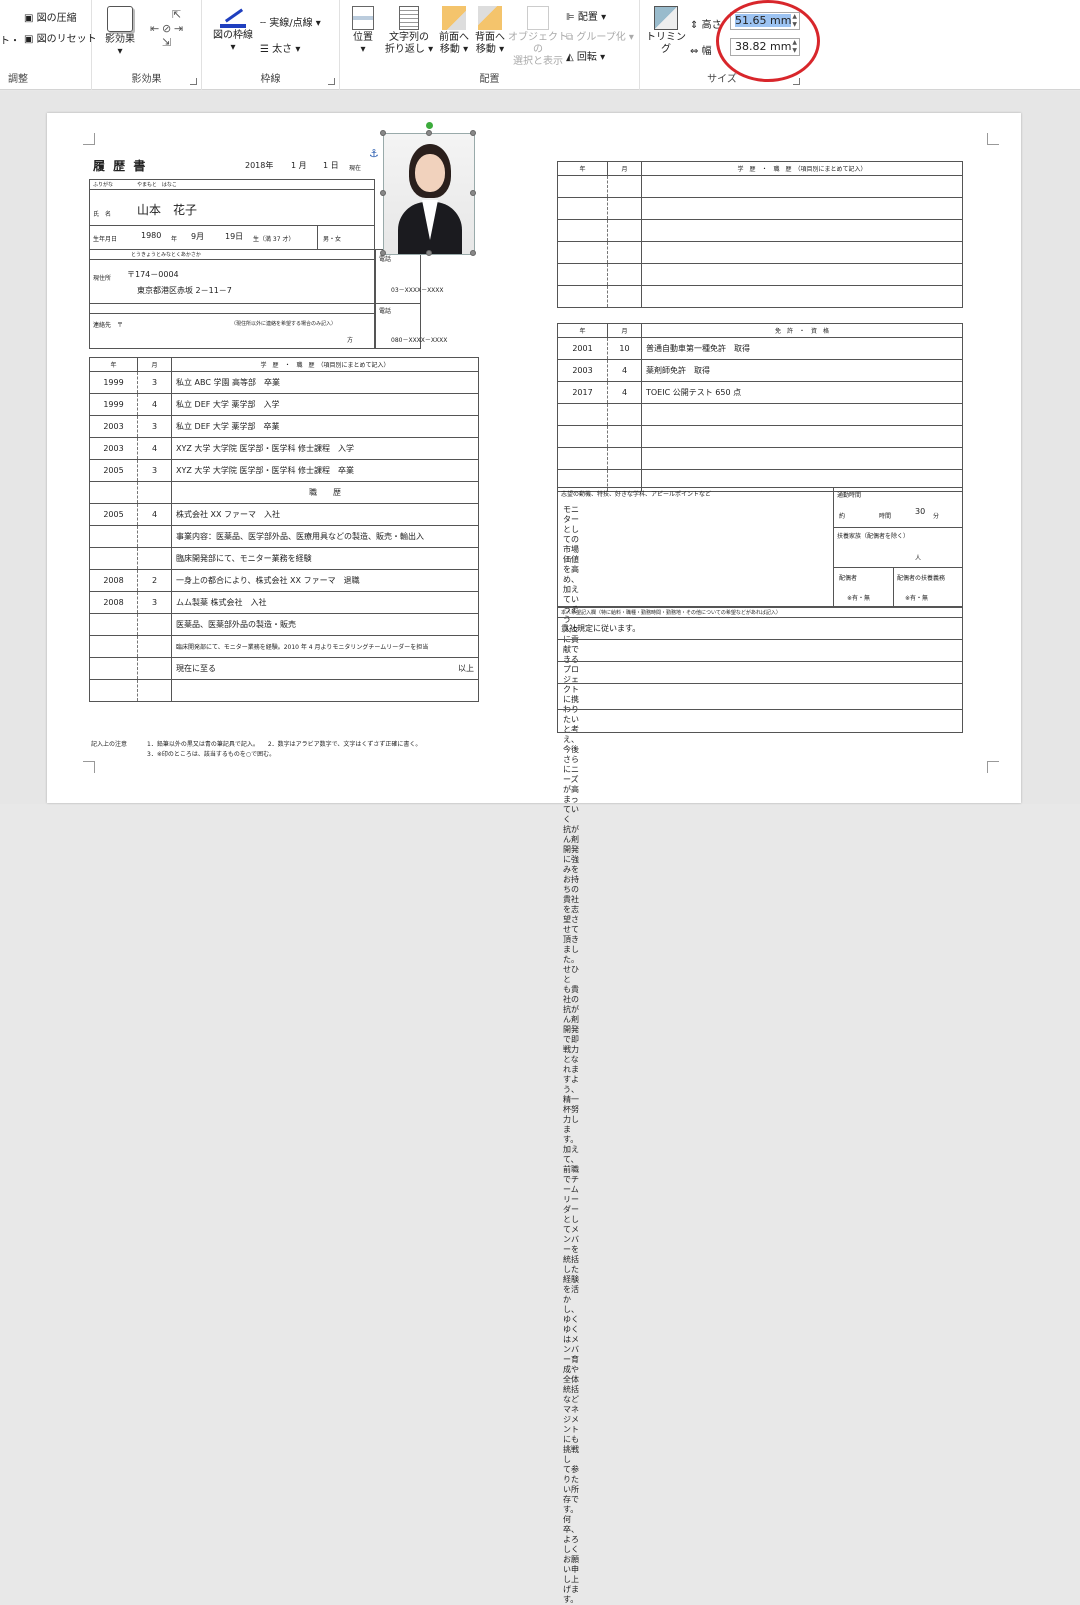  What do you see at coordinates (50, 16) in the screenshot?
I see `compress-pictures-button: ▣ 図の圧縮` at bounding box center [50, 16].